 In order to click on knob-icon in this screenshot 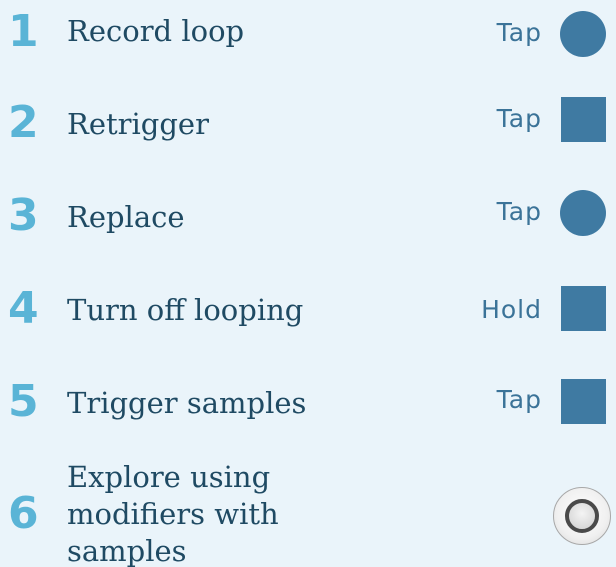, I will do `click(582, 516)`.